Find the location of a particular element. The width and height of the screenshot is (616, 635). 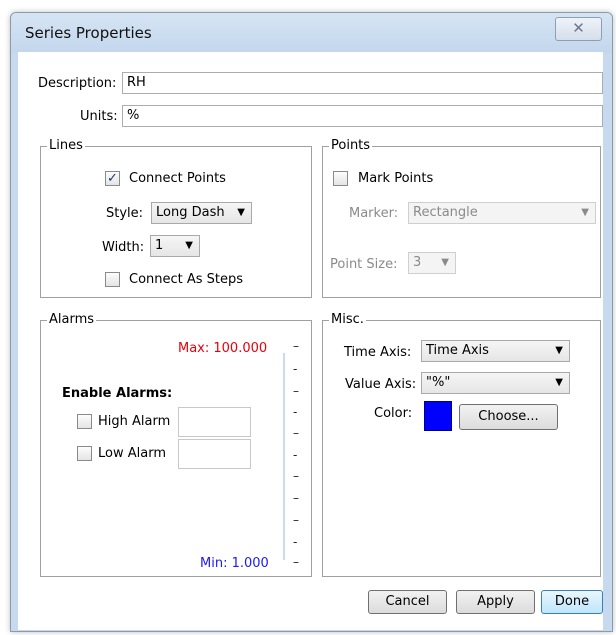

point-size-select-value: 3 is located at coordinates (417, 262).